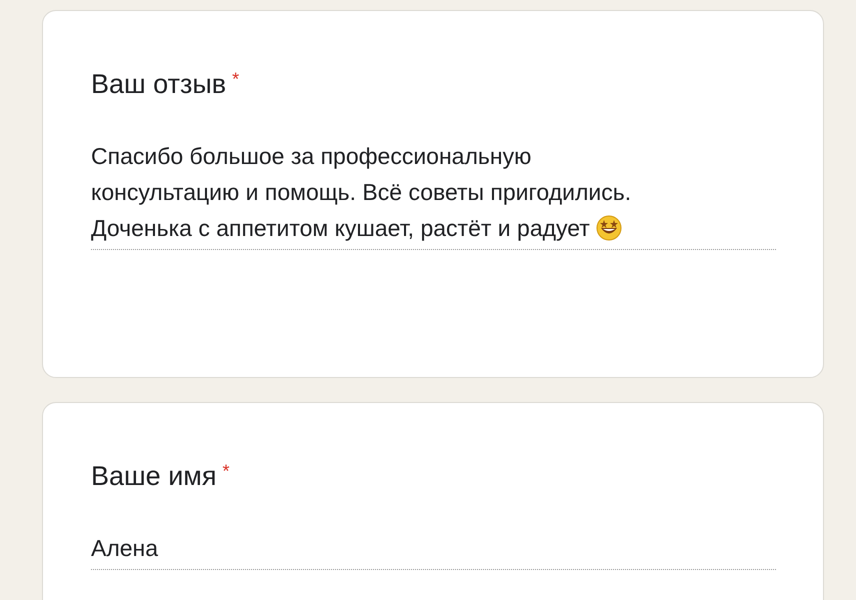  What do you see at coordinates (433, 550) in the screenshot?
I see `answer-field: Алена` at bounding box center [433, 550].